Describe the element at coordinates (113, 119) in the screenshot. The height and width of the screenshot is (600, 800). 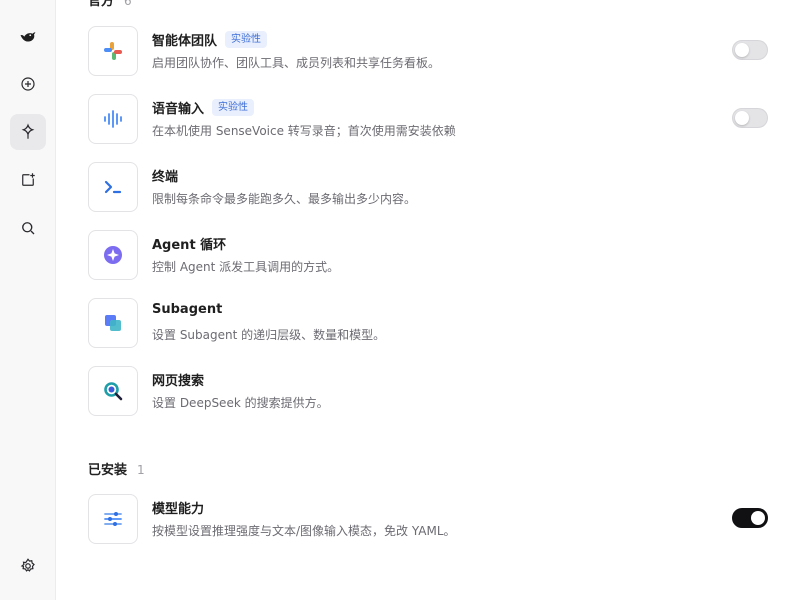
I see `waveform-icon` at that location.